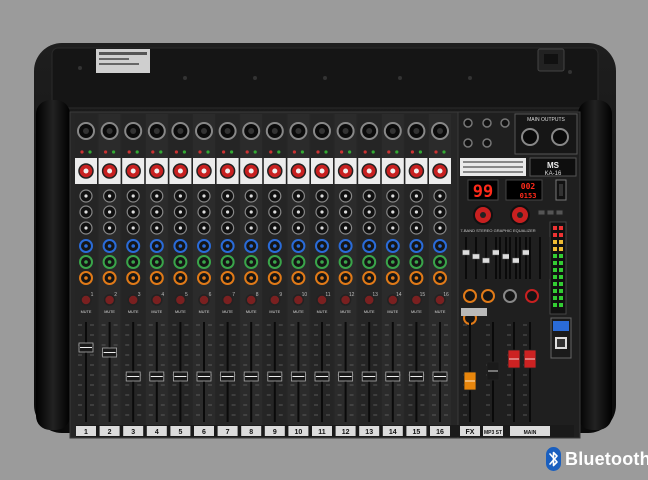  What do you see at coordinates (440, 432) in the screenshot?
I see `channel-label: 16` at bounding box center [440, 432].